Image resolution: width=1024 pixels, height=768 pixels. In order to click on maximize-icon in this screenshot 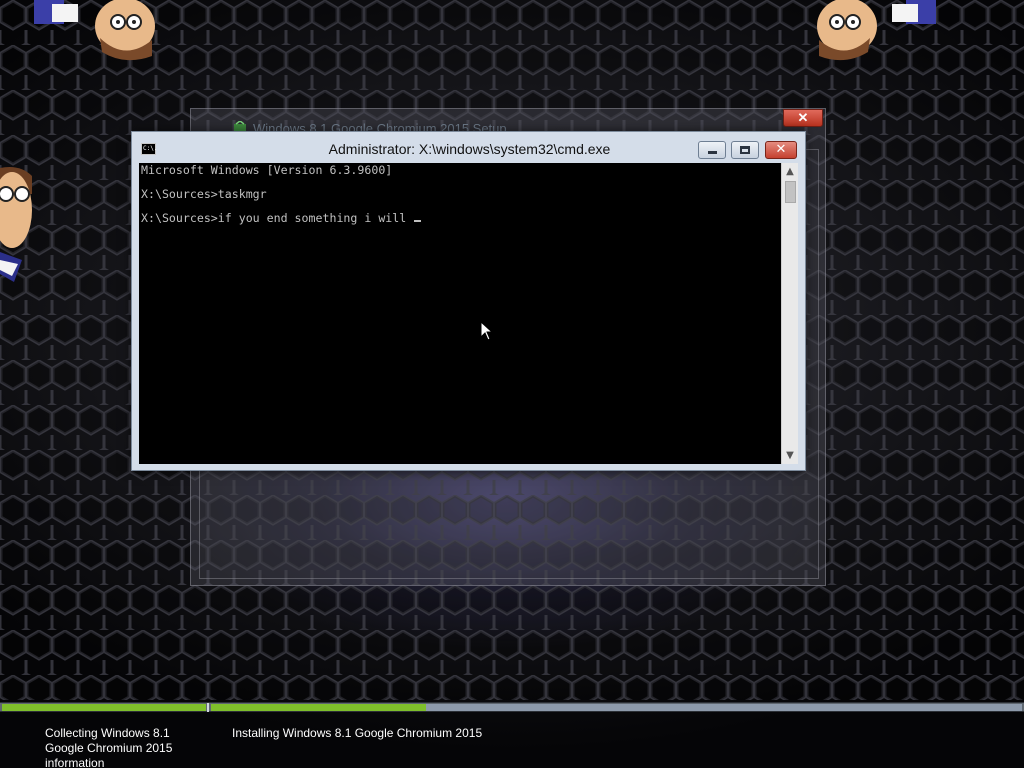, I will do `click(745, 150)`.